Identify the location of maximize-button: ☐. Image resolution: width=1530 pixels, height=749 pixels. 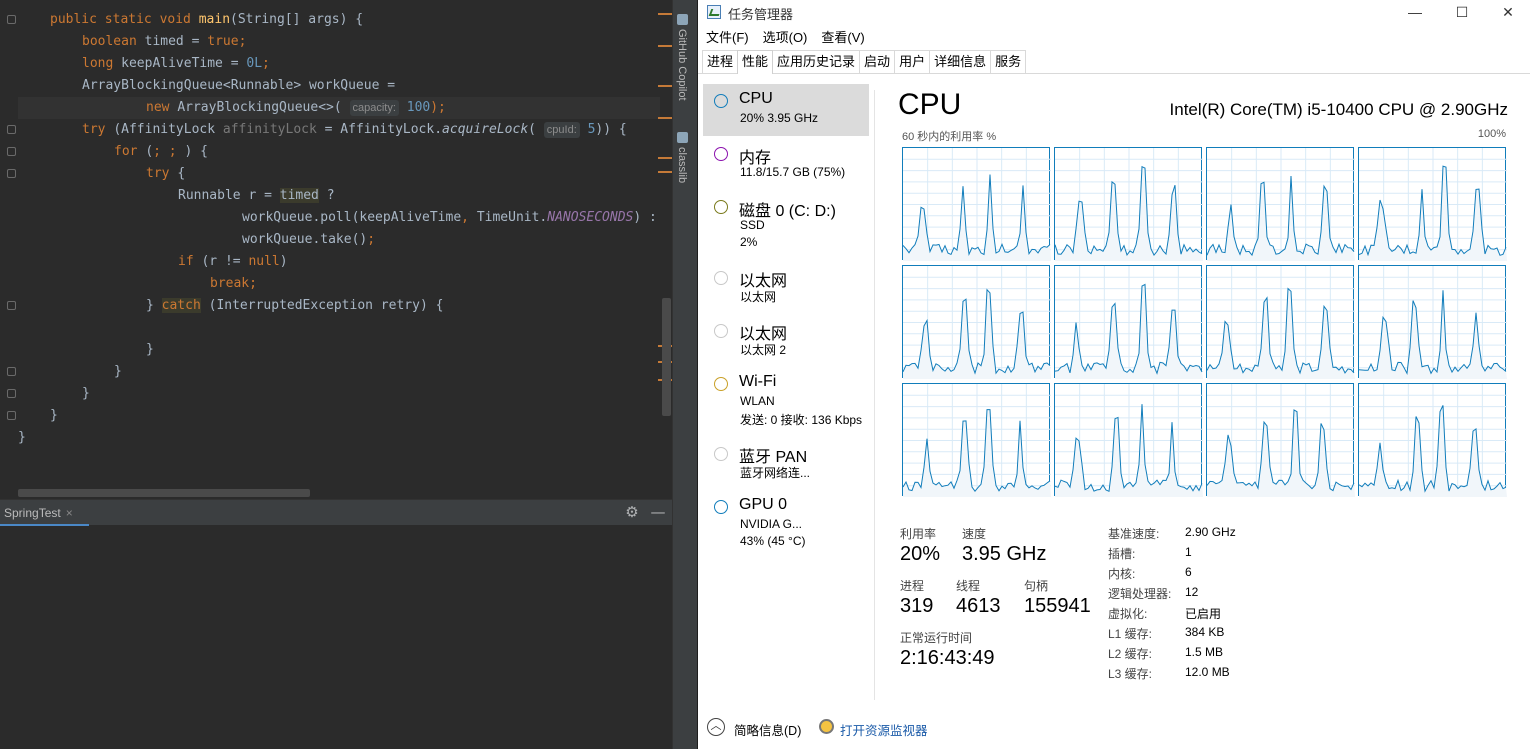
(1462, 12).